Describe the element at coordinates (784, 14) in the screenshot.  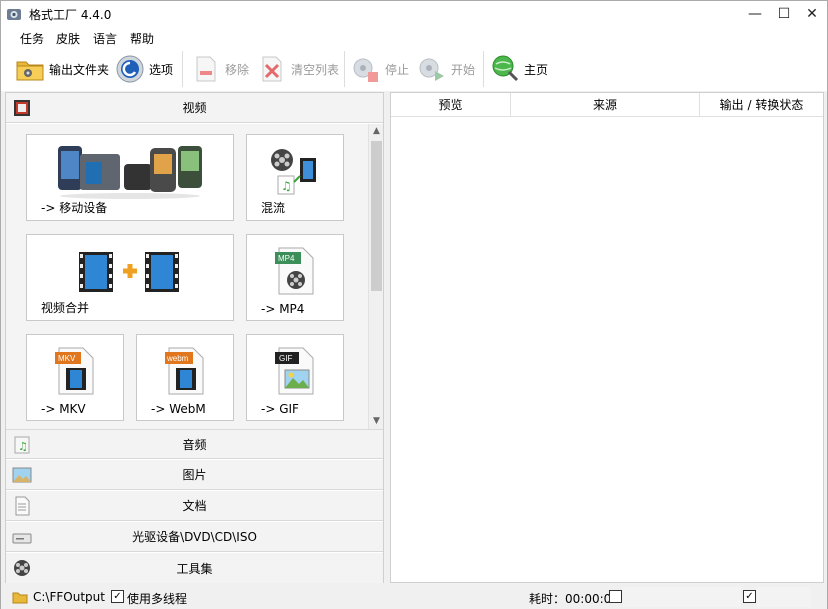
I see `maximize-button: ☐` at that location.